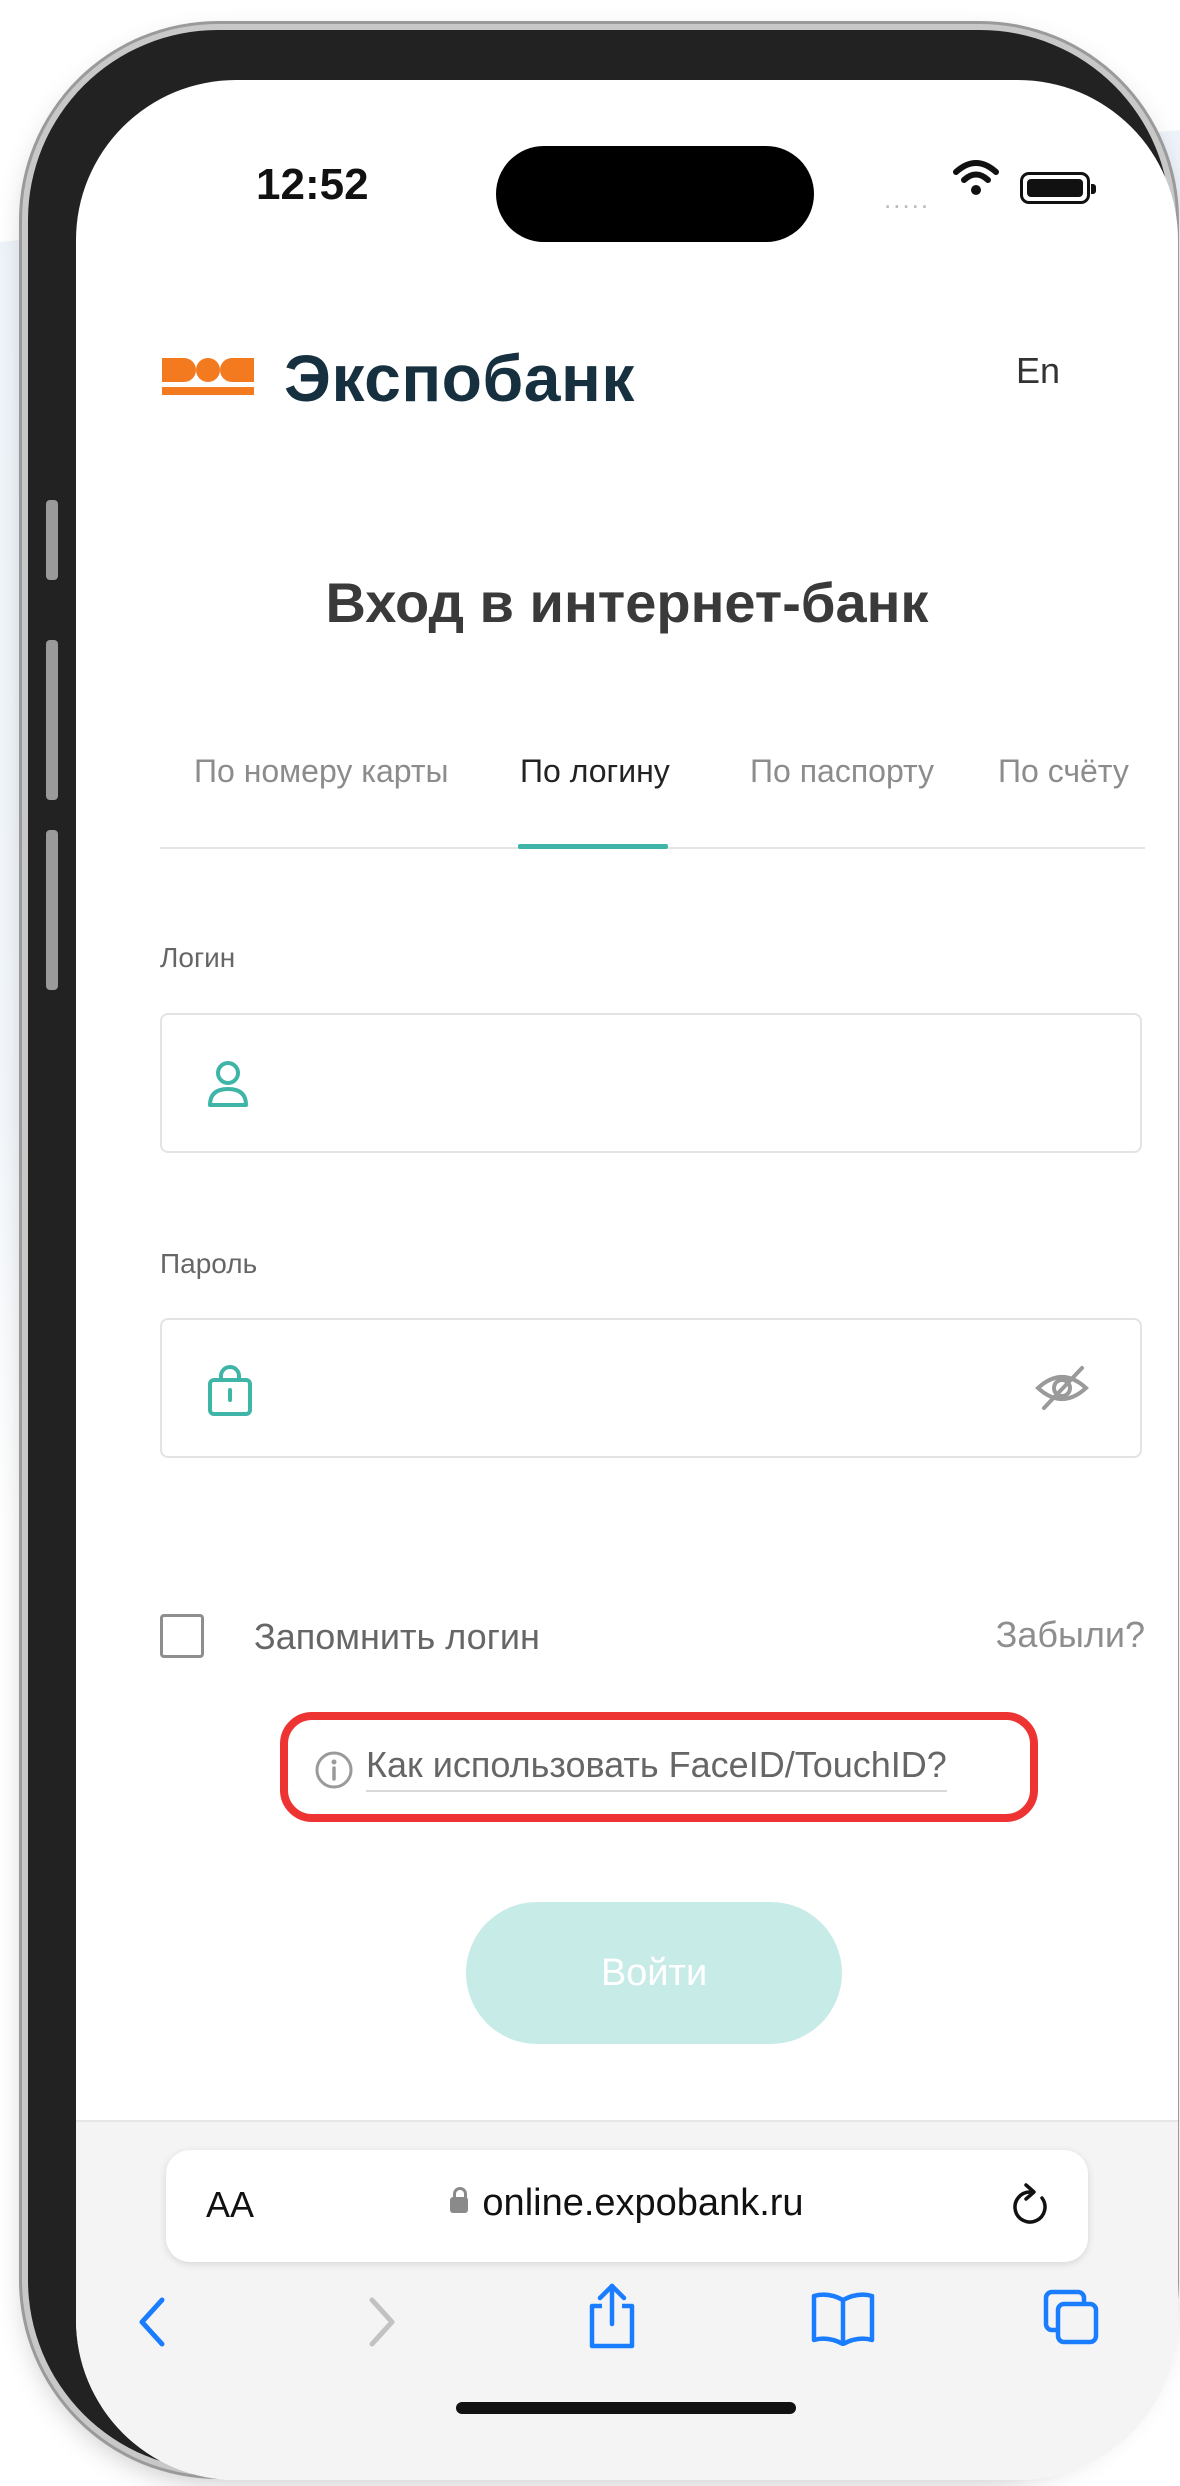 This screenshot has height=2486, width=1180. I want to click on tab-login: По логину, so click(595, 771).